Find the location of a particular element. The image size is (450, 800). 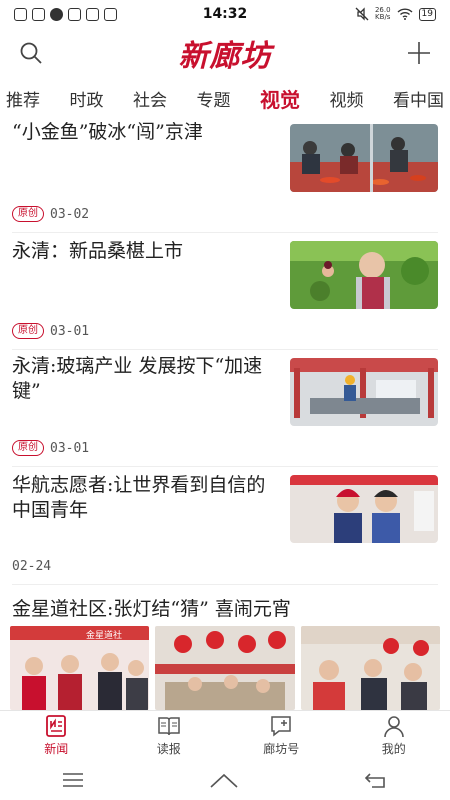

tab-politics: 时政 is located at coordinates (87, 98).